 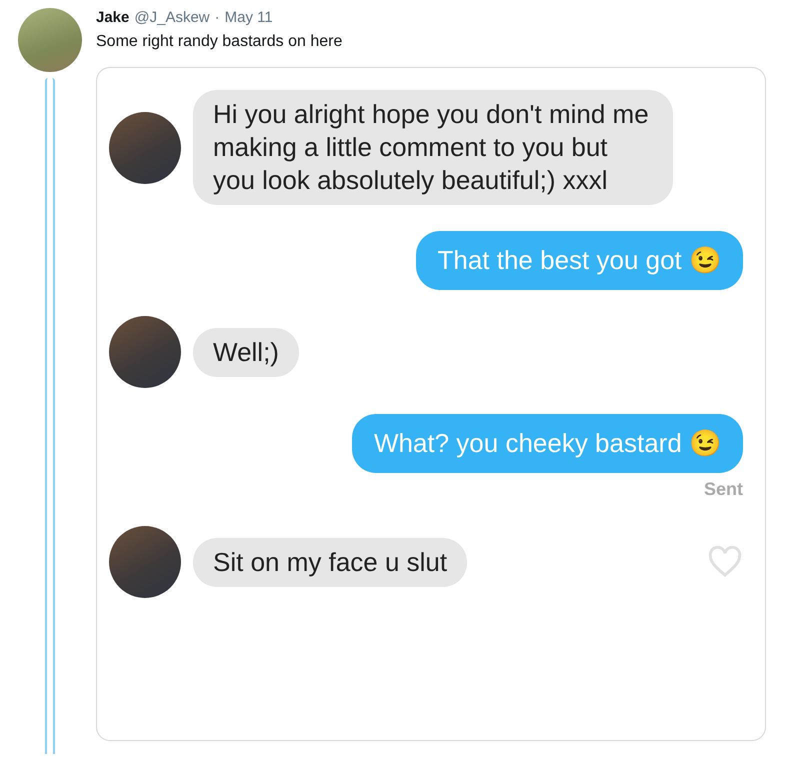 What do you see at coordinates (723, 489) in the screenshot?
I see `sent-status: Sent` at bounding box center [723, 489].